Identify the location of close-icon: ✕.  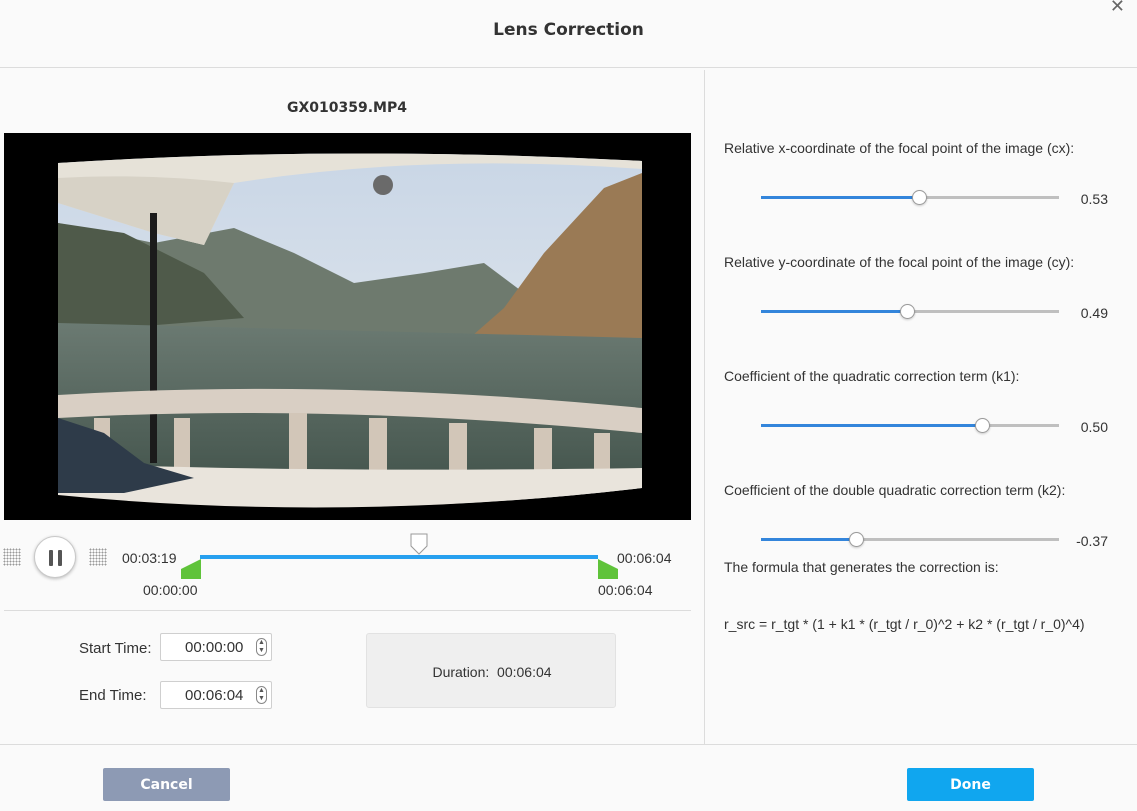
(1117, 8).